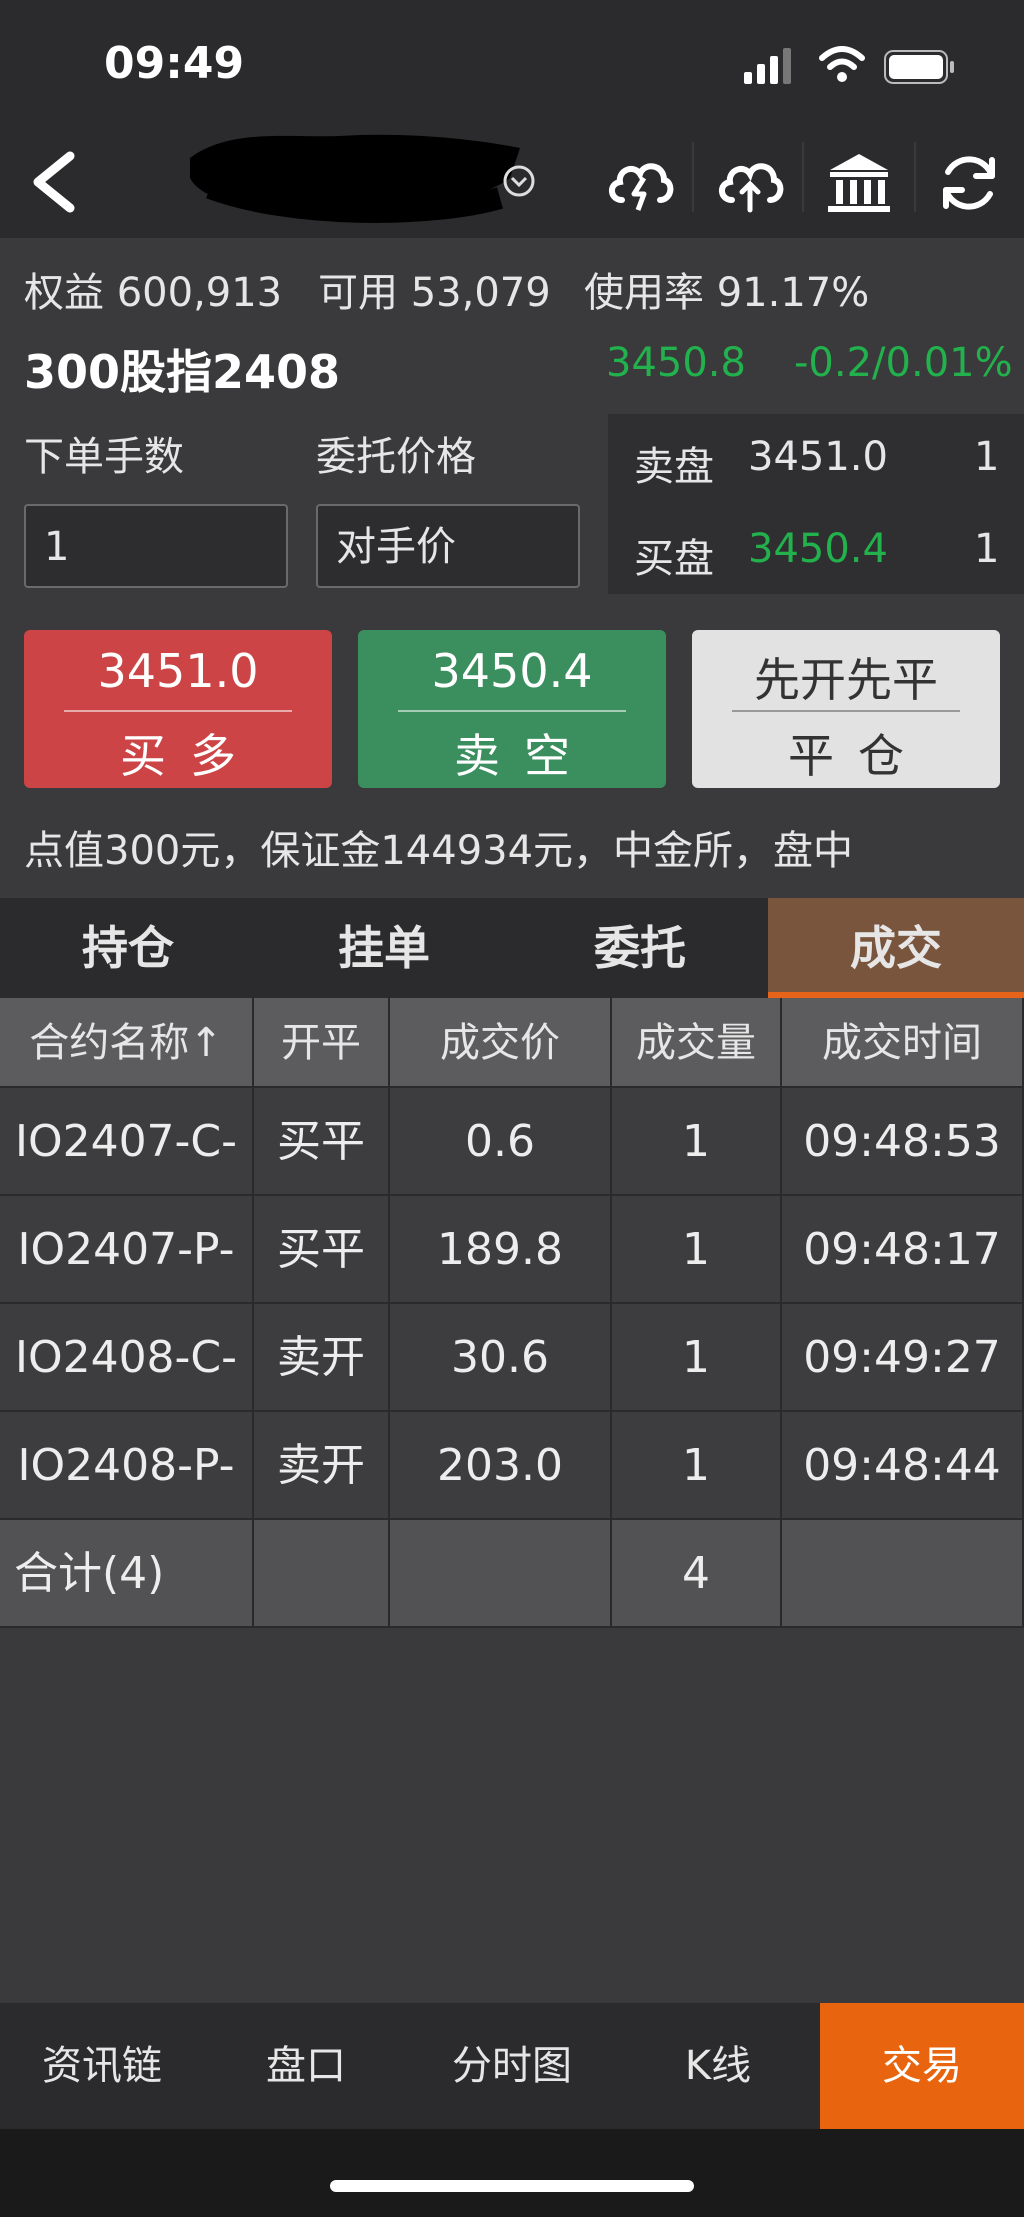 The image size is (1024, 2217). Describe the element at coordinates (674, 559) in the screenshot. I see `bid-label: 买盘` at that location.